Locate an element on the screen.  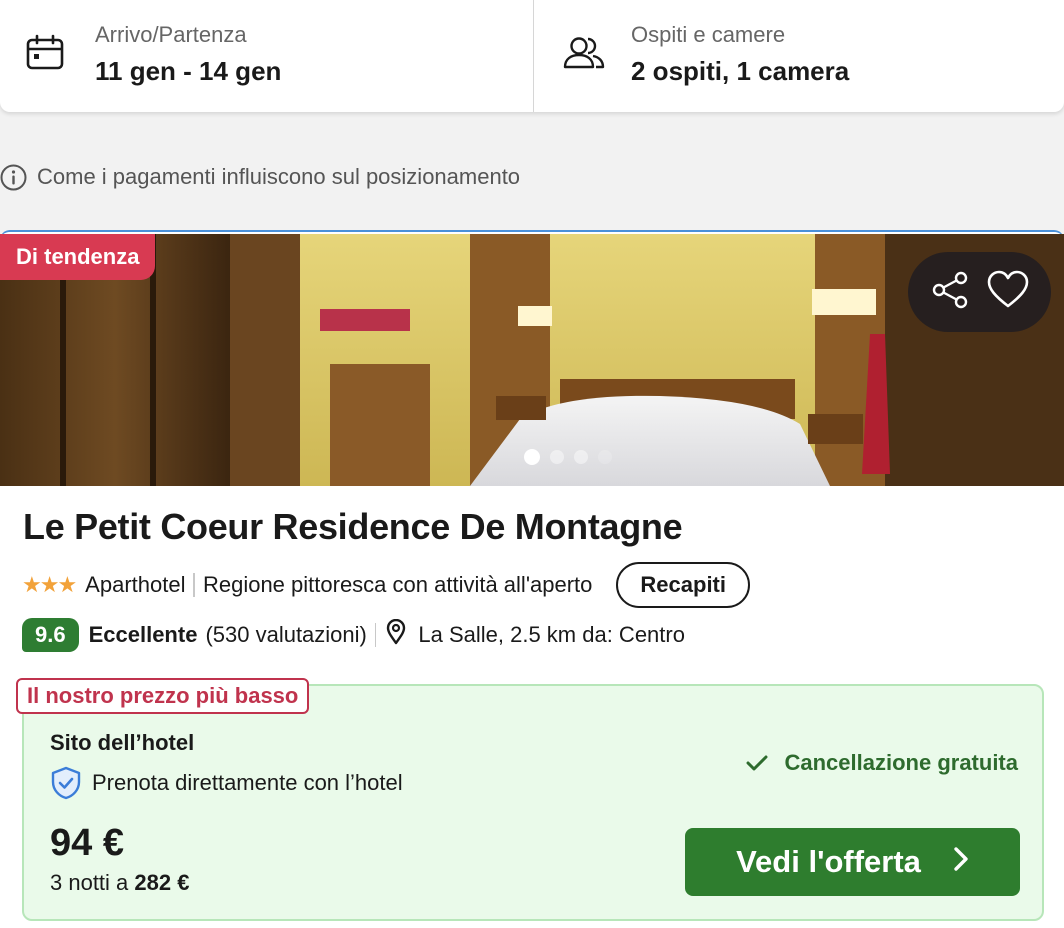
hotel-name: Le Petit Coeur Residence De Montagne is located at coordinates (353, 527).